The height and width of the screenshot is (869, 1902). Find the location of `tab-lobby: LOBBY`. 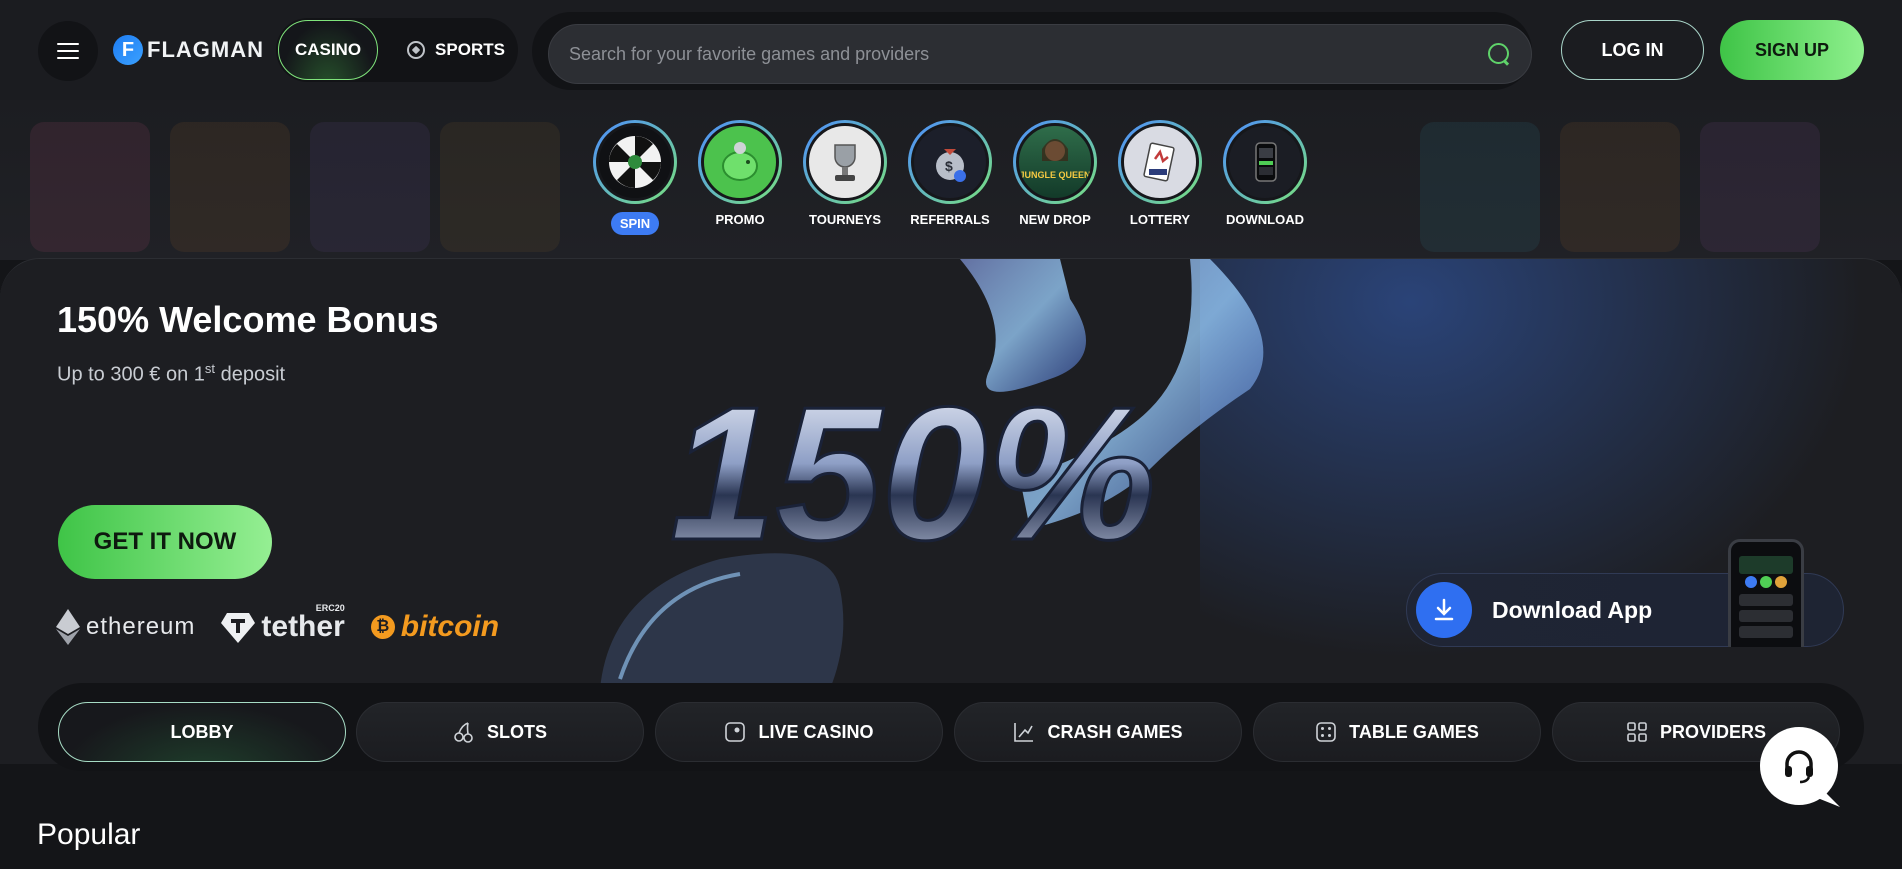

tab-lobby: LOBBY is located at coordinates (202, 732).